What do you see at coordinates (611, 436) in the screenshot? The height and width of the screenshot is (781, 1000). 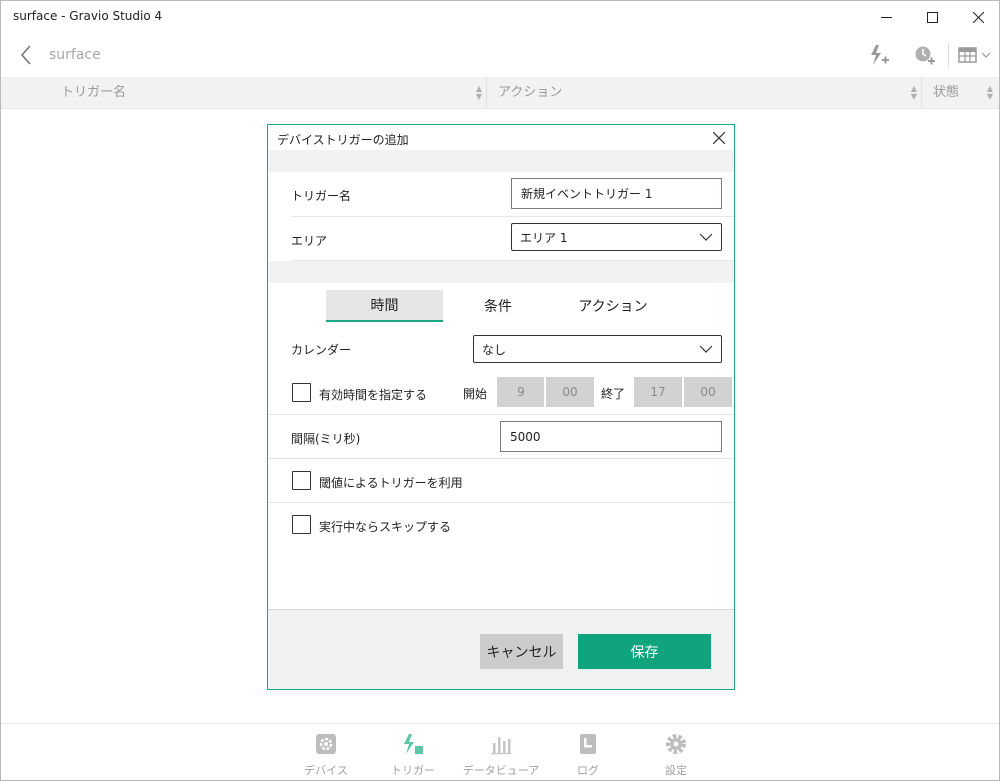 I see `interval-input: 5000` at bounding box center [611, 436].